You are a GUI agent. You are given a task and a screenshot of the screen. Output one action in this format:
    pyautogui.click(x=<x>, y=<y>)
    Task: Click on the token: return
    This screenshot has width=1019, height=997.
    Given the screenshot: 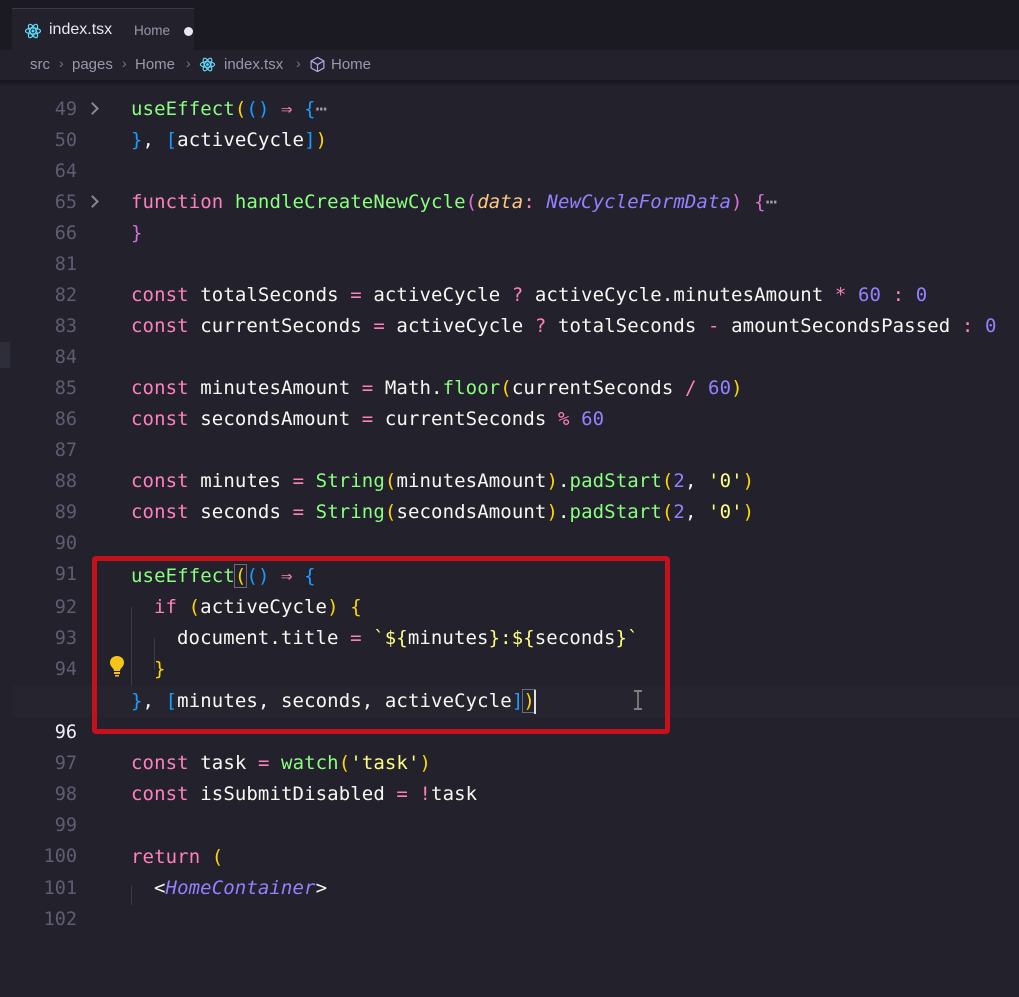 What is the action you would take?
    pyautogui.click(x=166, y=857)
    